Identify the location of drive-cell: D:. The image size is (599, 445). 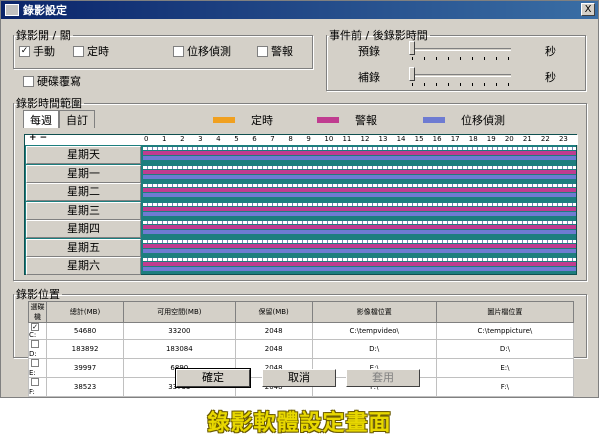
(37, 349).